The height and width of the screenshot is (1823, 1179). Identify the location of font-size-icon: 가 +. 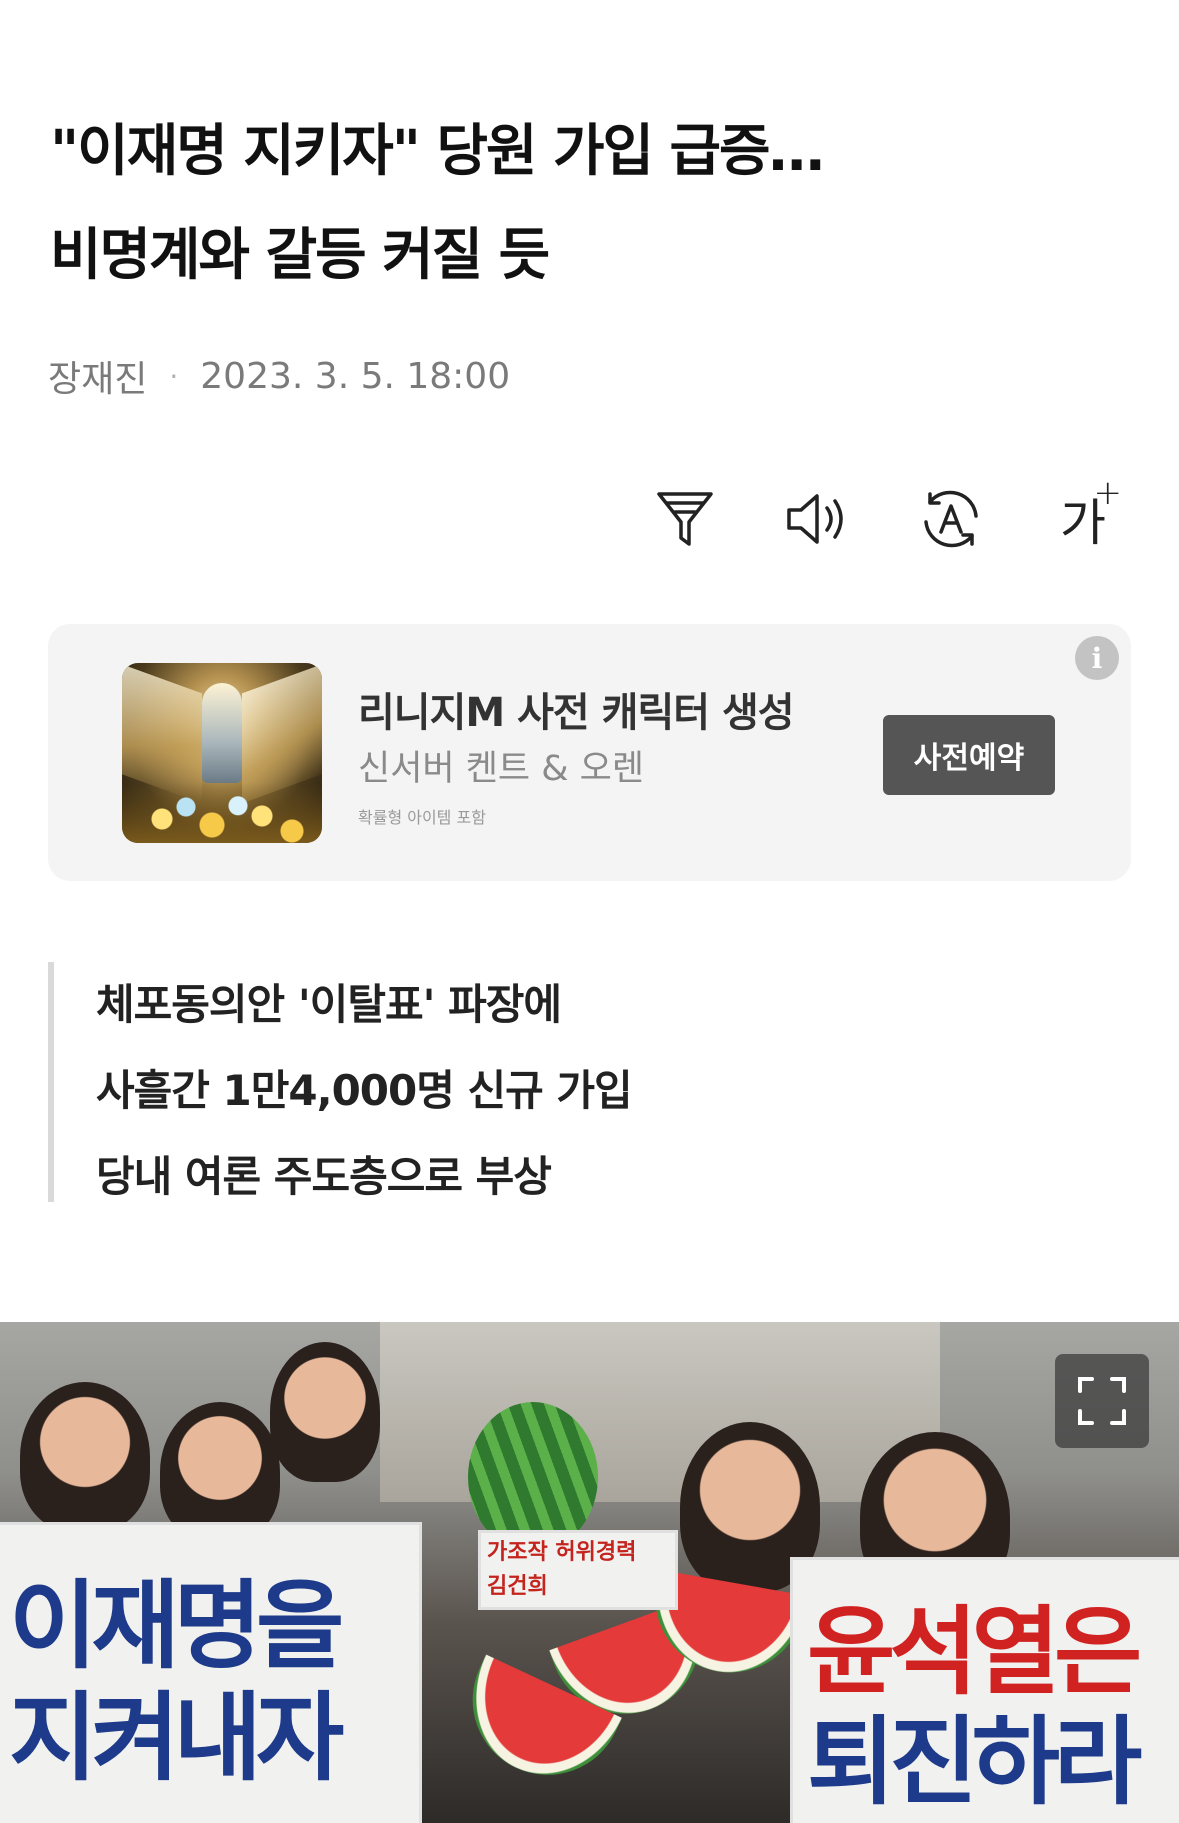
(1085, 513).